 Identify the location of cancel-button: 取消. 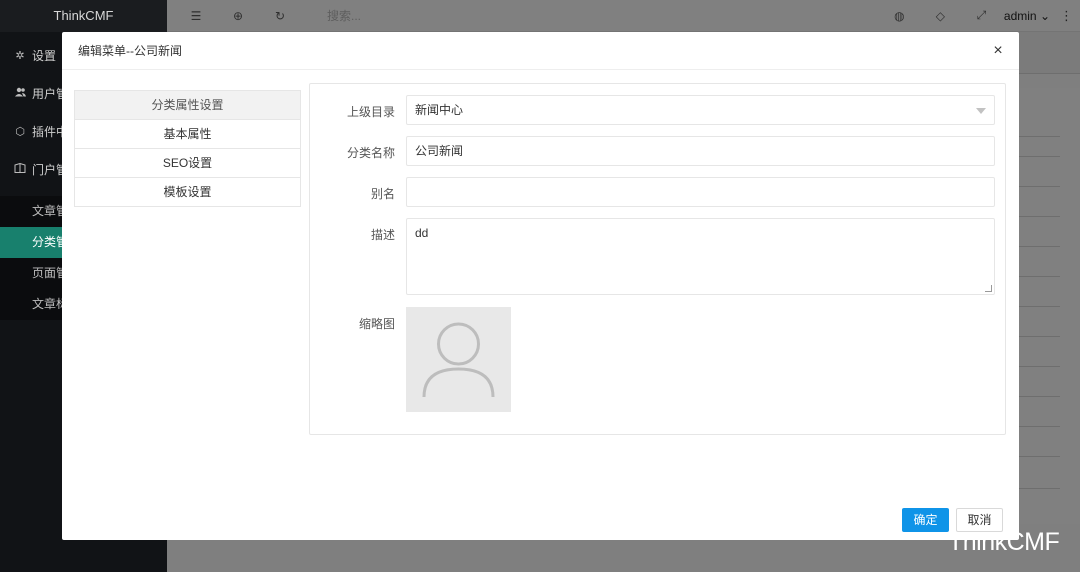
(979, 520).